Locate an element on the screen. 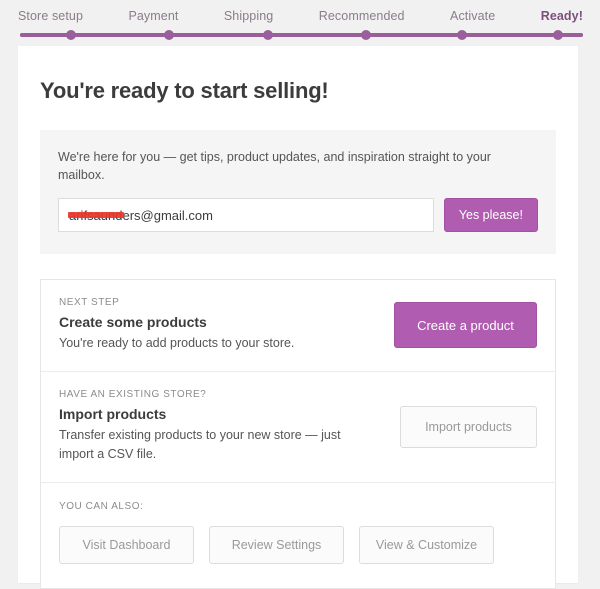  visit-dashboard-button: Visit Dashboard is located at coordinates (126, 545).